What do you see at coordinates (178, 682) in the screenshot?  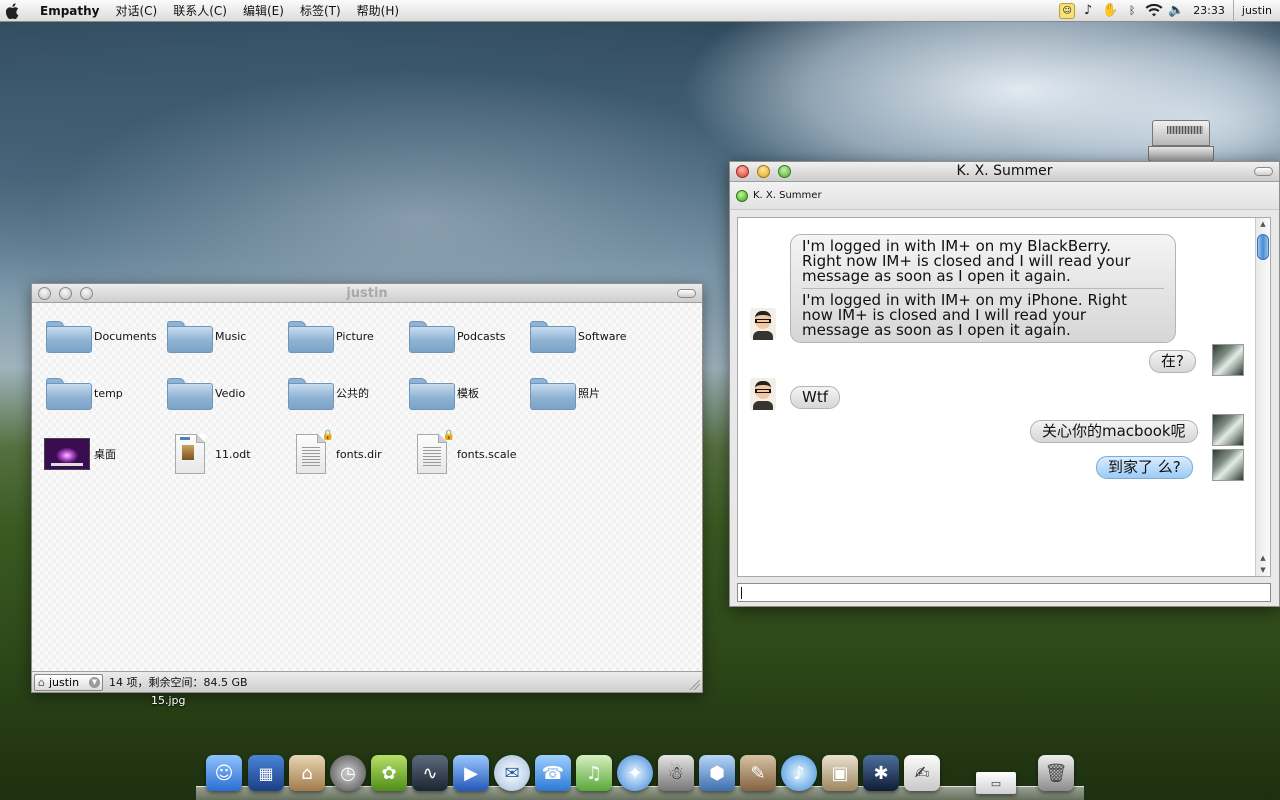 I see `status-text: 14 项，剩余空间：84.5 GB` at bounding box center [178, 682].